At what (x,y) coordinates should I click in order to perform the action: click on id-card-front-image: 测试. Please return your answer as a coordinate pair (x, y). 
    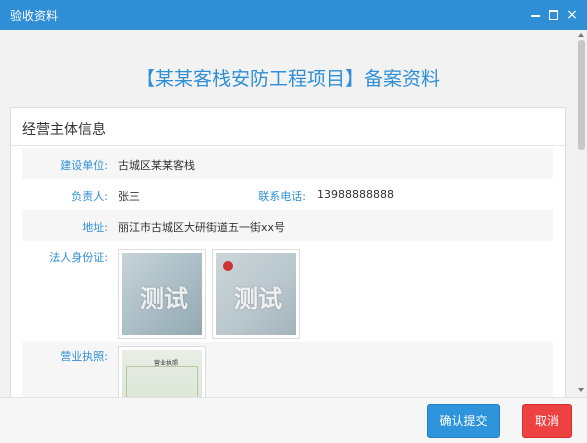
    Looking at the image, I should click on (162, 294).